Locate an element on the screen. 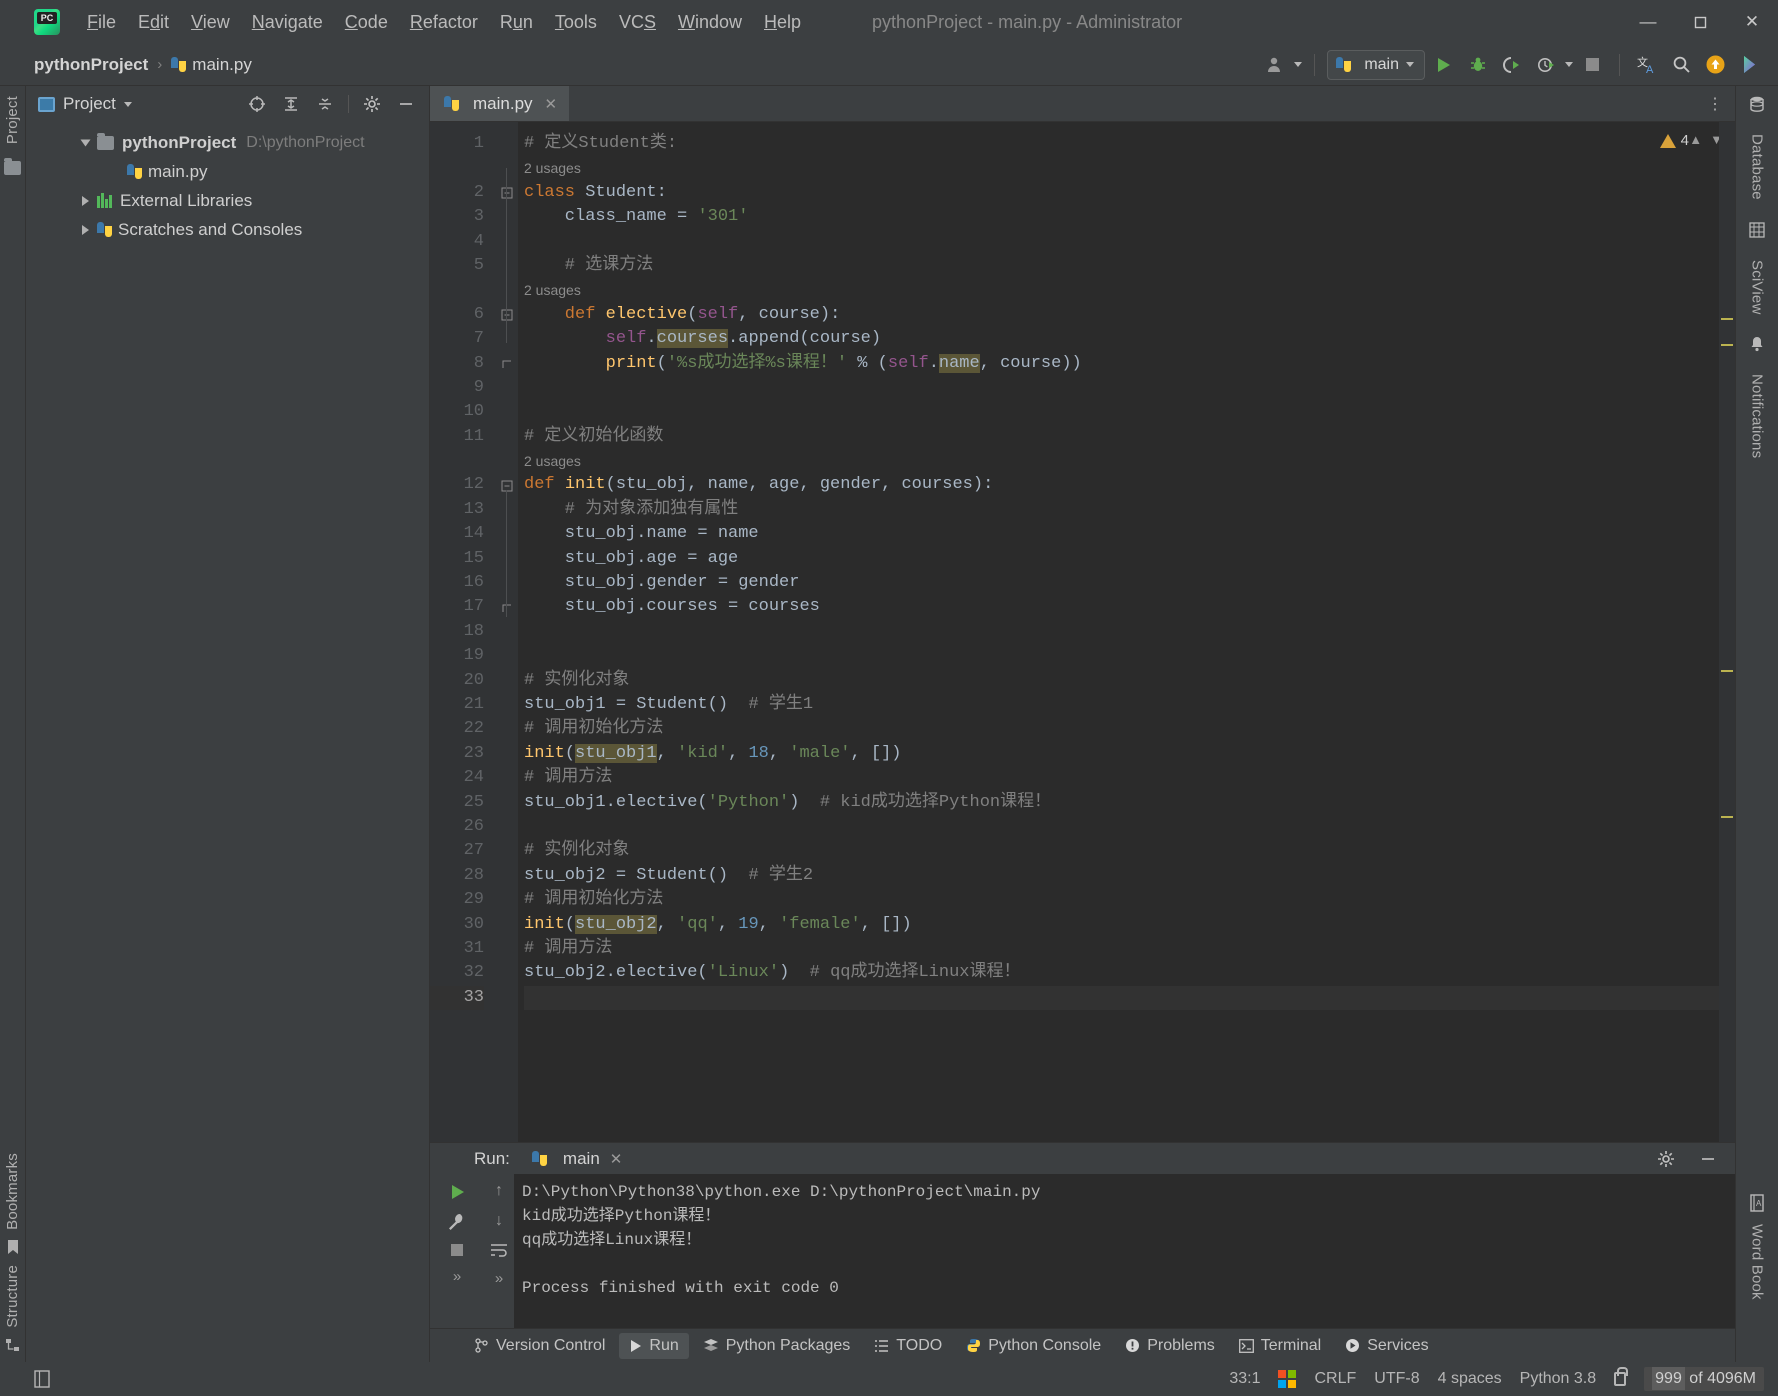 This screenshot has height=1396, width=1778. line-number: 4 is located at coordinates (478, 241).